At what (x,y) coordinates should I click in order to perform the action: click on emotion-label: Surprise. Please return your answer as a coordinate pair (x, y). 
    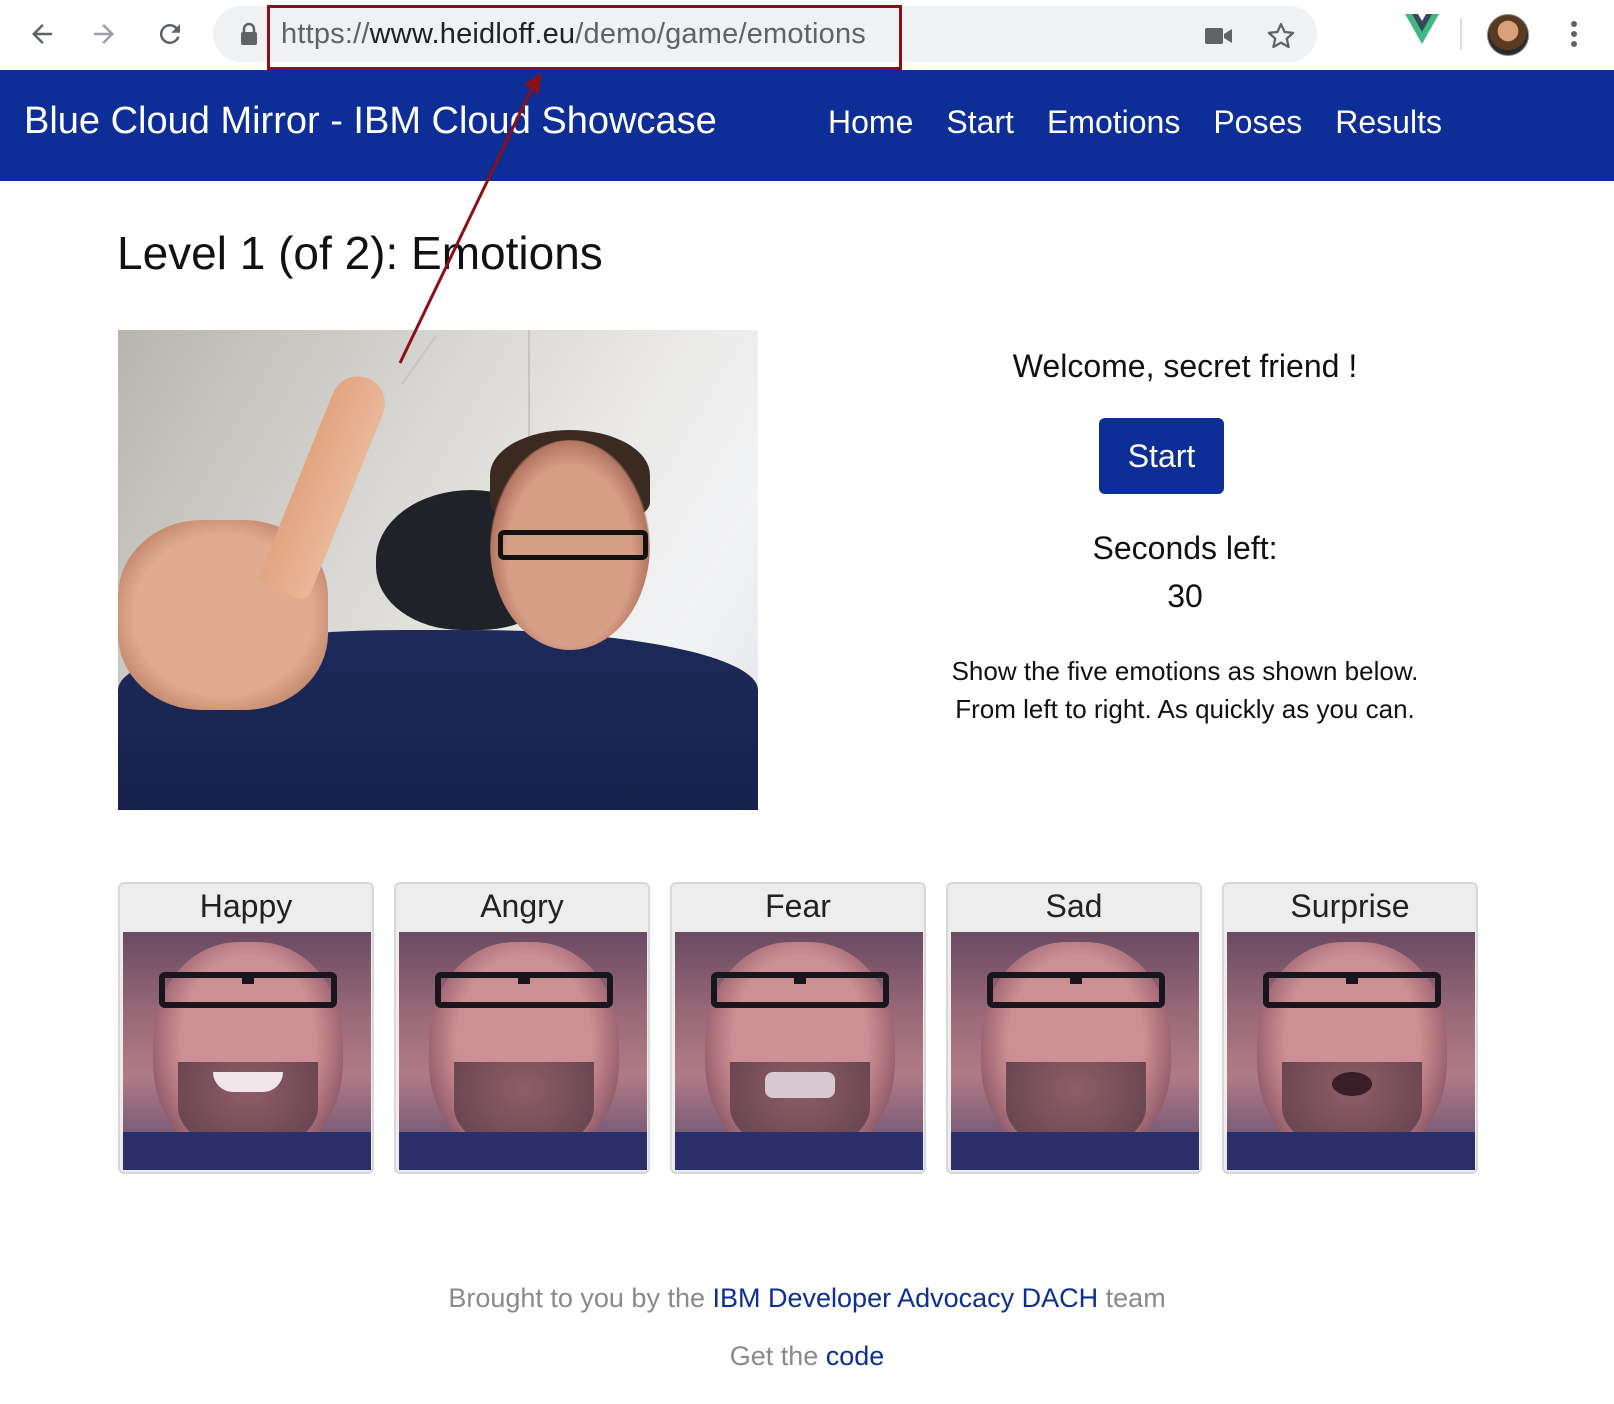
    Looking at the image, I should click on (1350, 906).